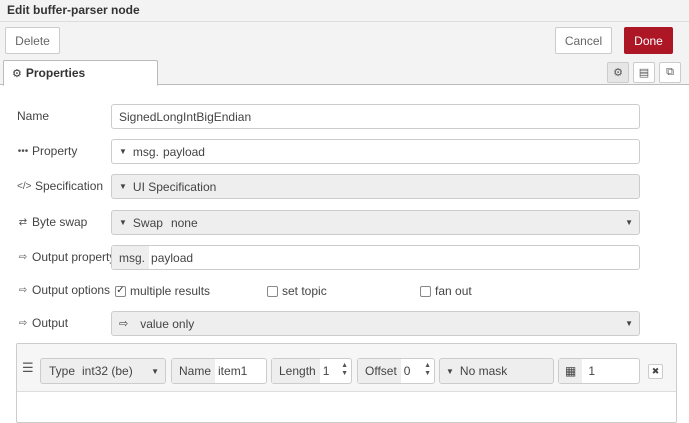  Describe the element at coordinates (375, 257) in the screenshot. I see `output-property-input: msg. payload` at that location.